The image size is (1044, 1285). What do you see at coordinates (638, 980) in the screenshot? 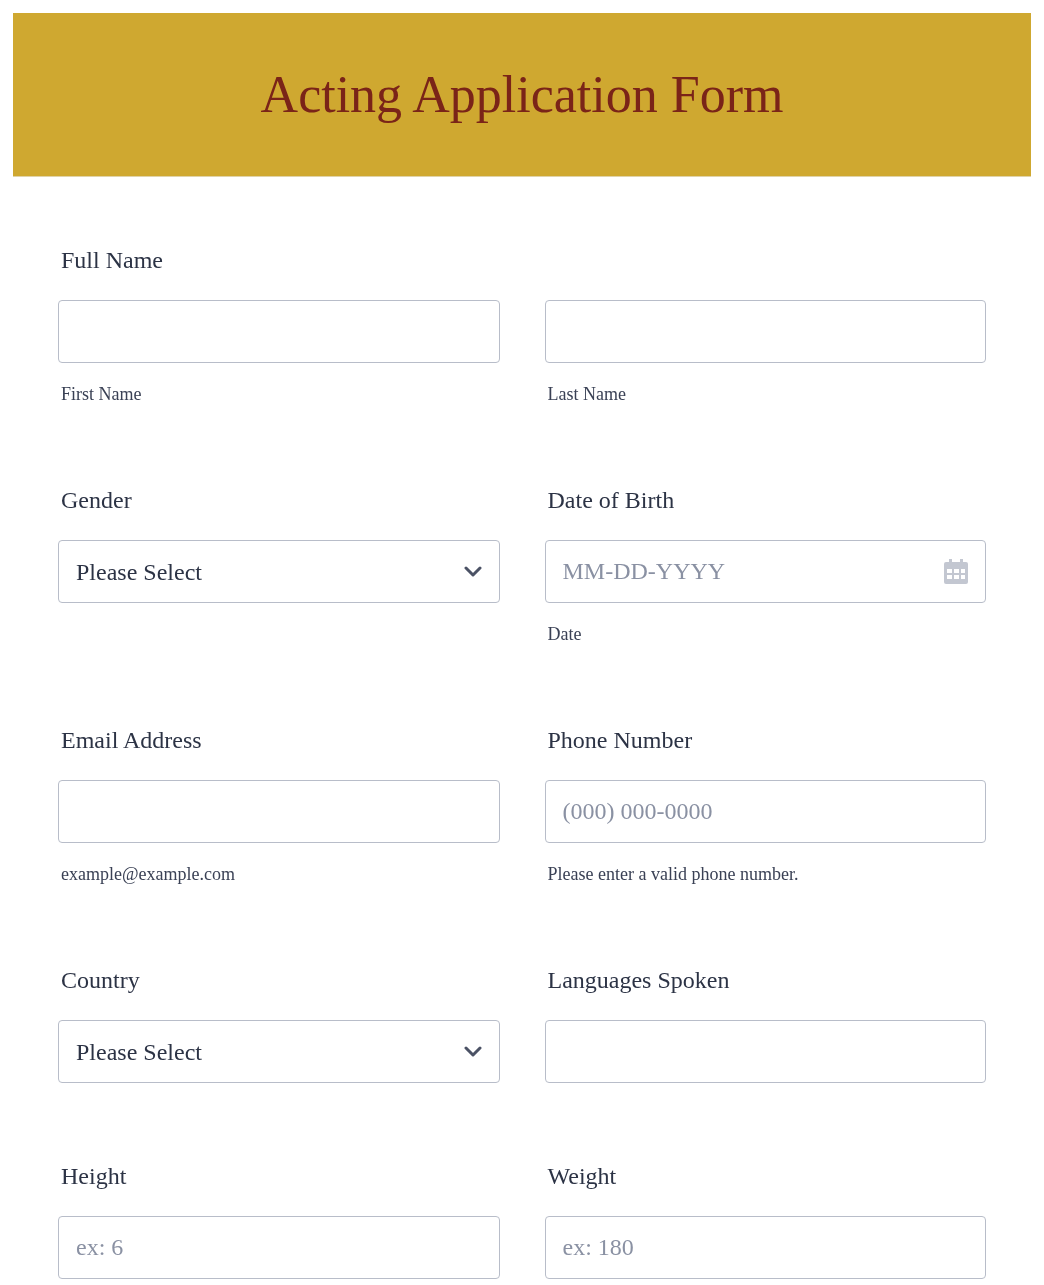
I see `field-label: Languages Spoken` at bounding box center [638, 980].